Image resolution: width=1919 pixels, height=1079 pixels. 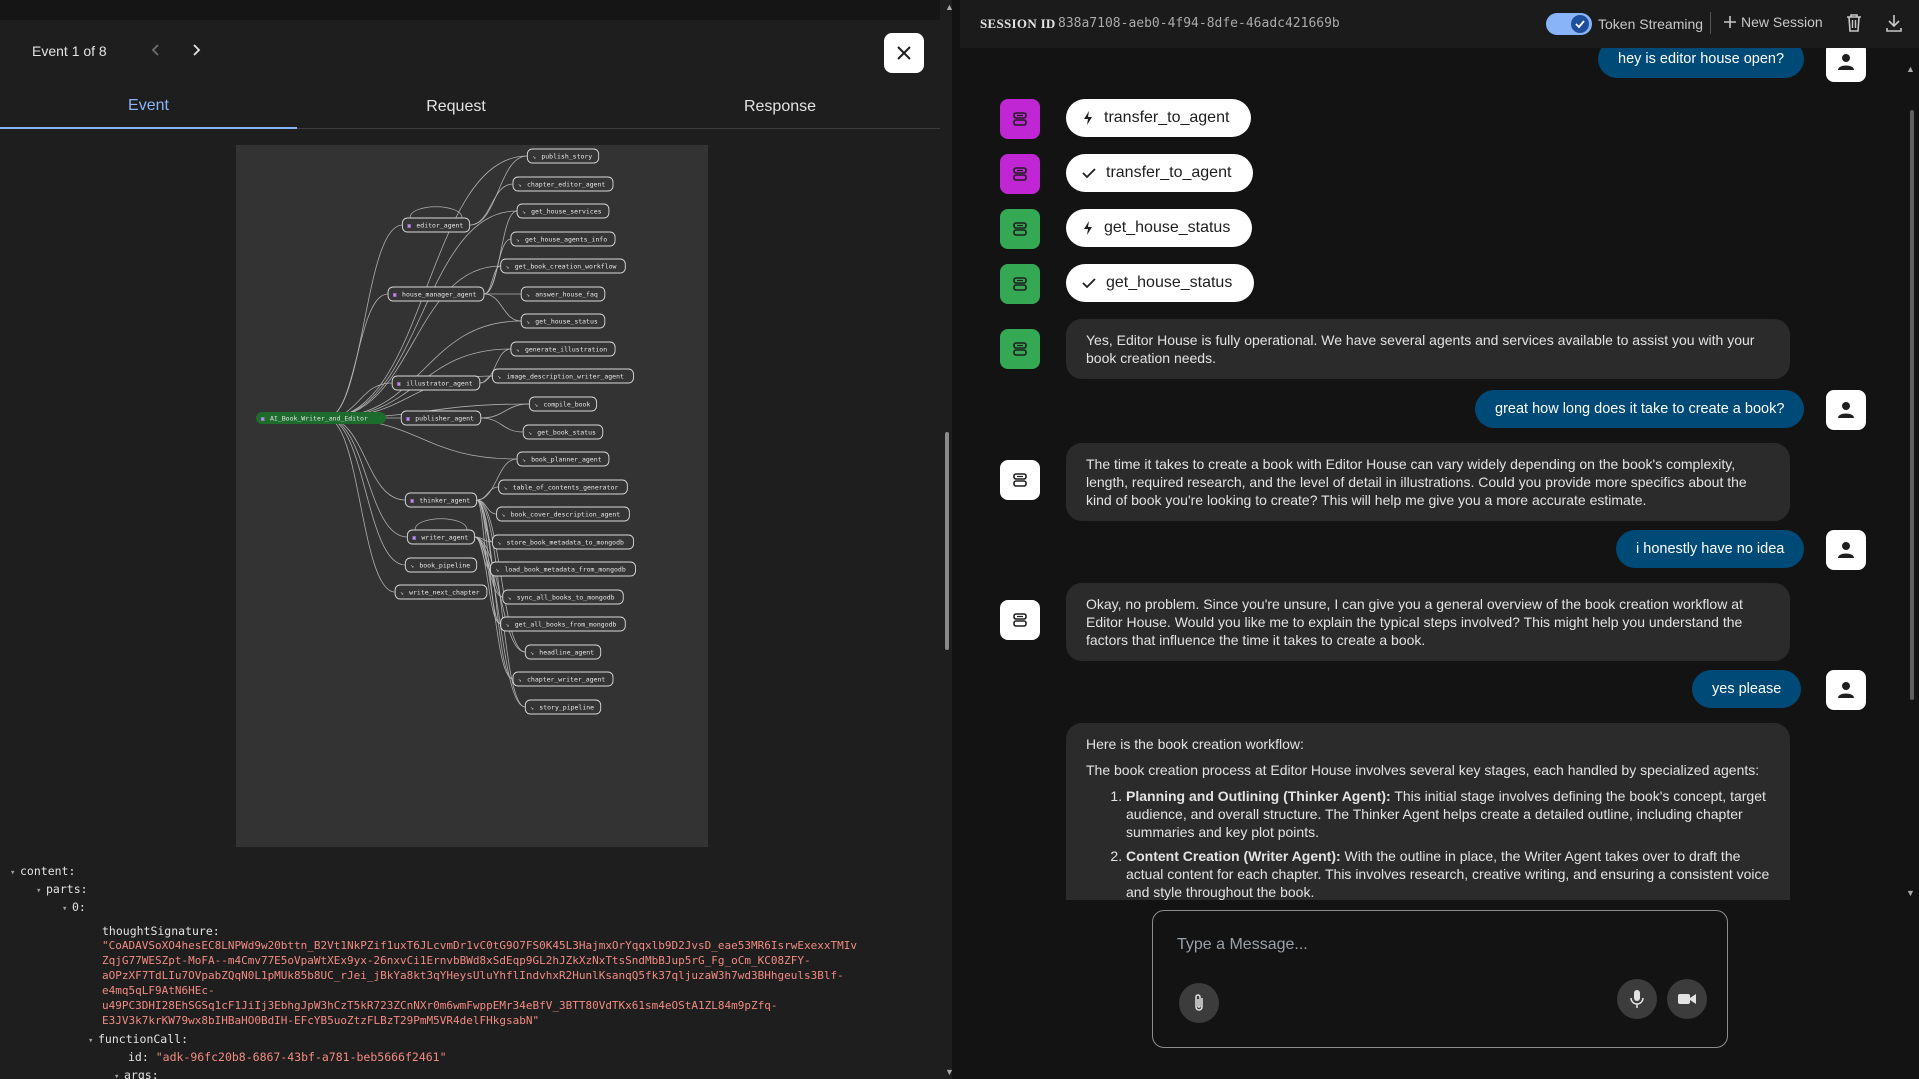 What do you see at coordinates (148, 106) in the screenshot?
I see `tab-event: Event` at bounding box center [148, 106].